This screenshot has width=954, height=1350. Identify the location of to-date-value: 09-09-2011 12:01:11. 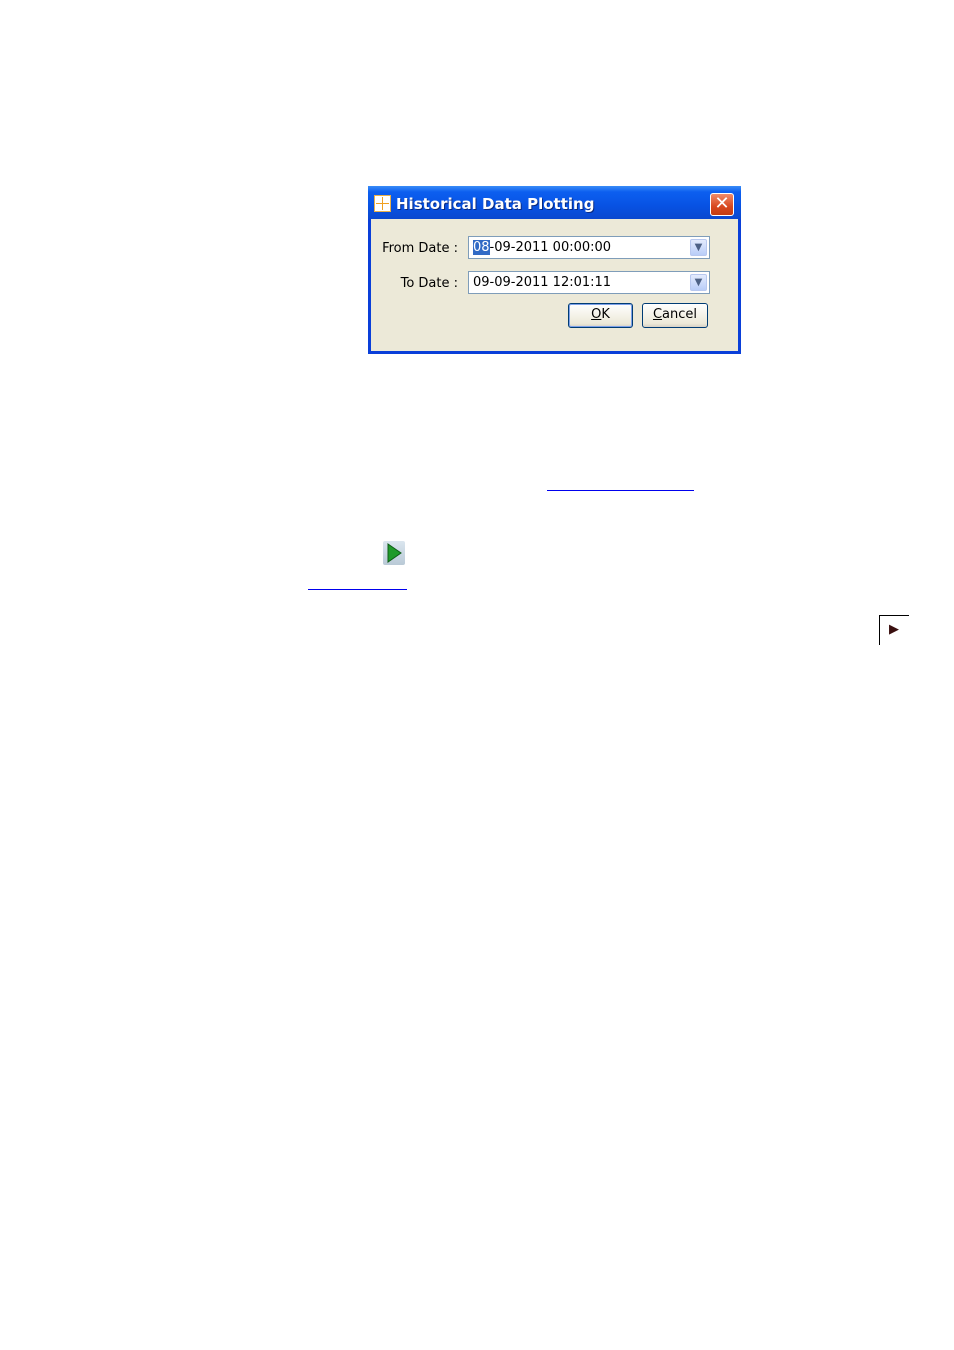
(542, 282).